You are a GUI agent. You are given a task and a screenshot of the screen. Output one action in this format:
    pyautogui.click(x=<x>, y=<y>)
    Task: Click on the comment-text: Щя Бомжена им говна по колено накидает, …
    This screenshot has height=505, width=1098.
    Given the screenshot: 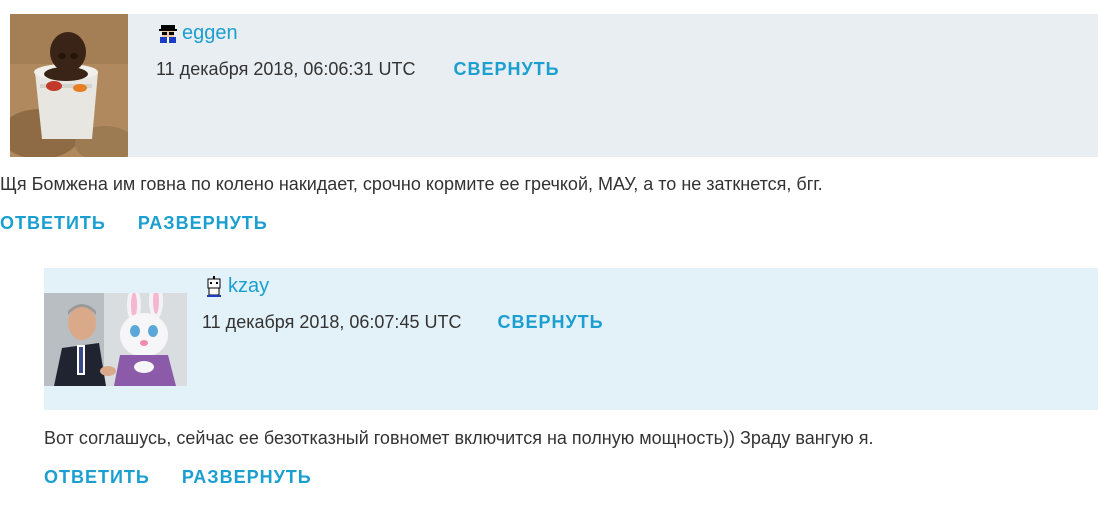 What is the action you would take?
    pyautogui.click(x=411, y=184)
    